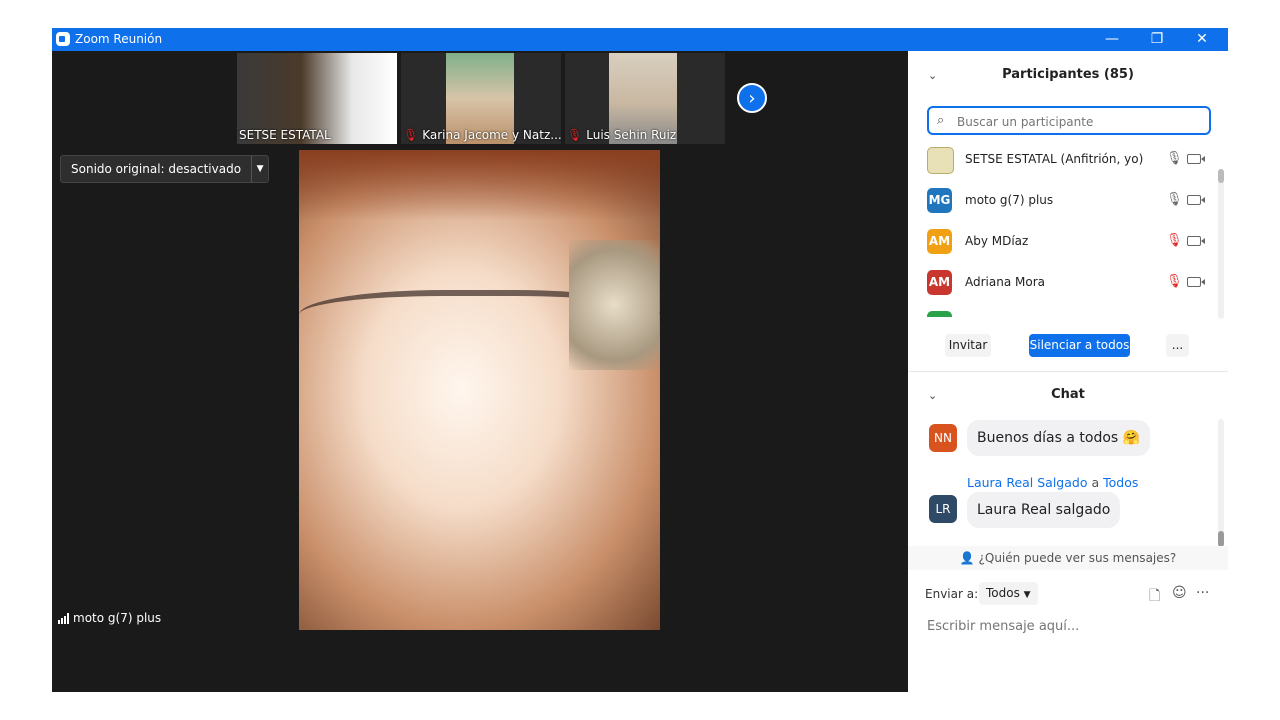 This screenshot has width=1280, height=720. I want to click on to-word: a, so click(1095, 482).